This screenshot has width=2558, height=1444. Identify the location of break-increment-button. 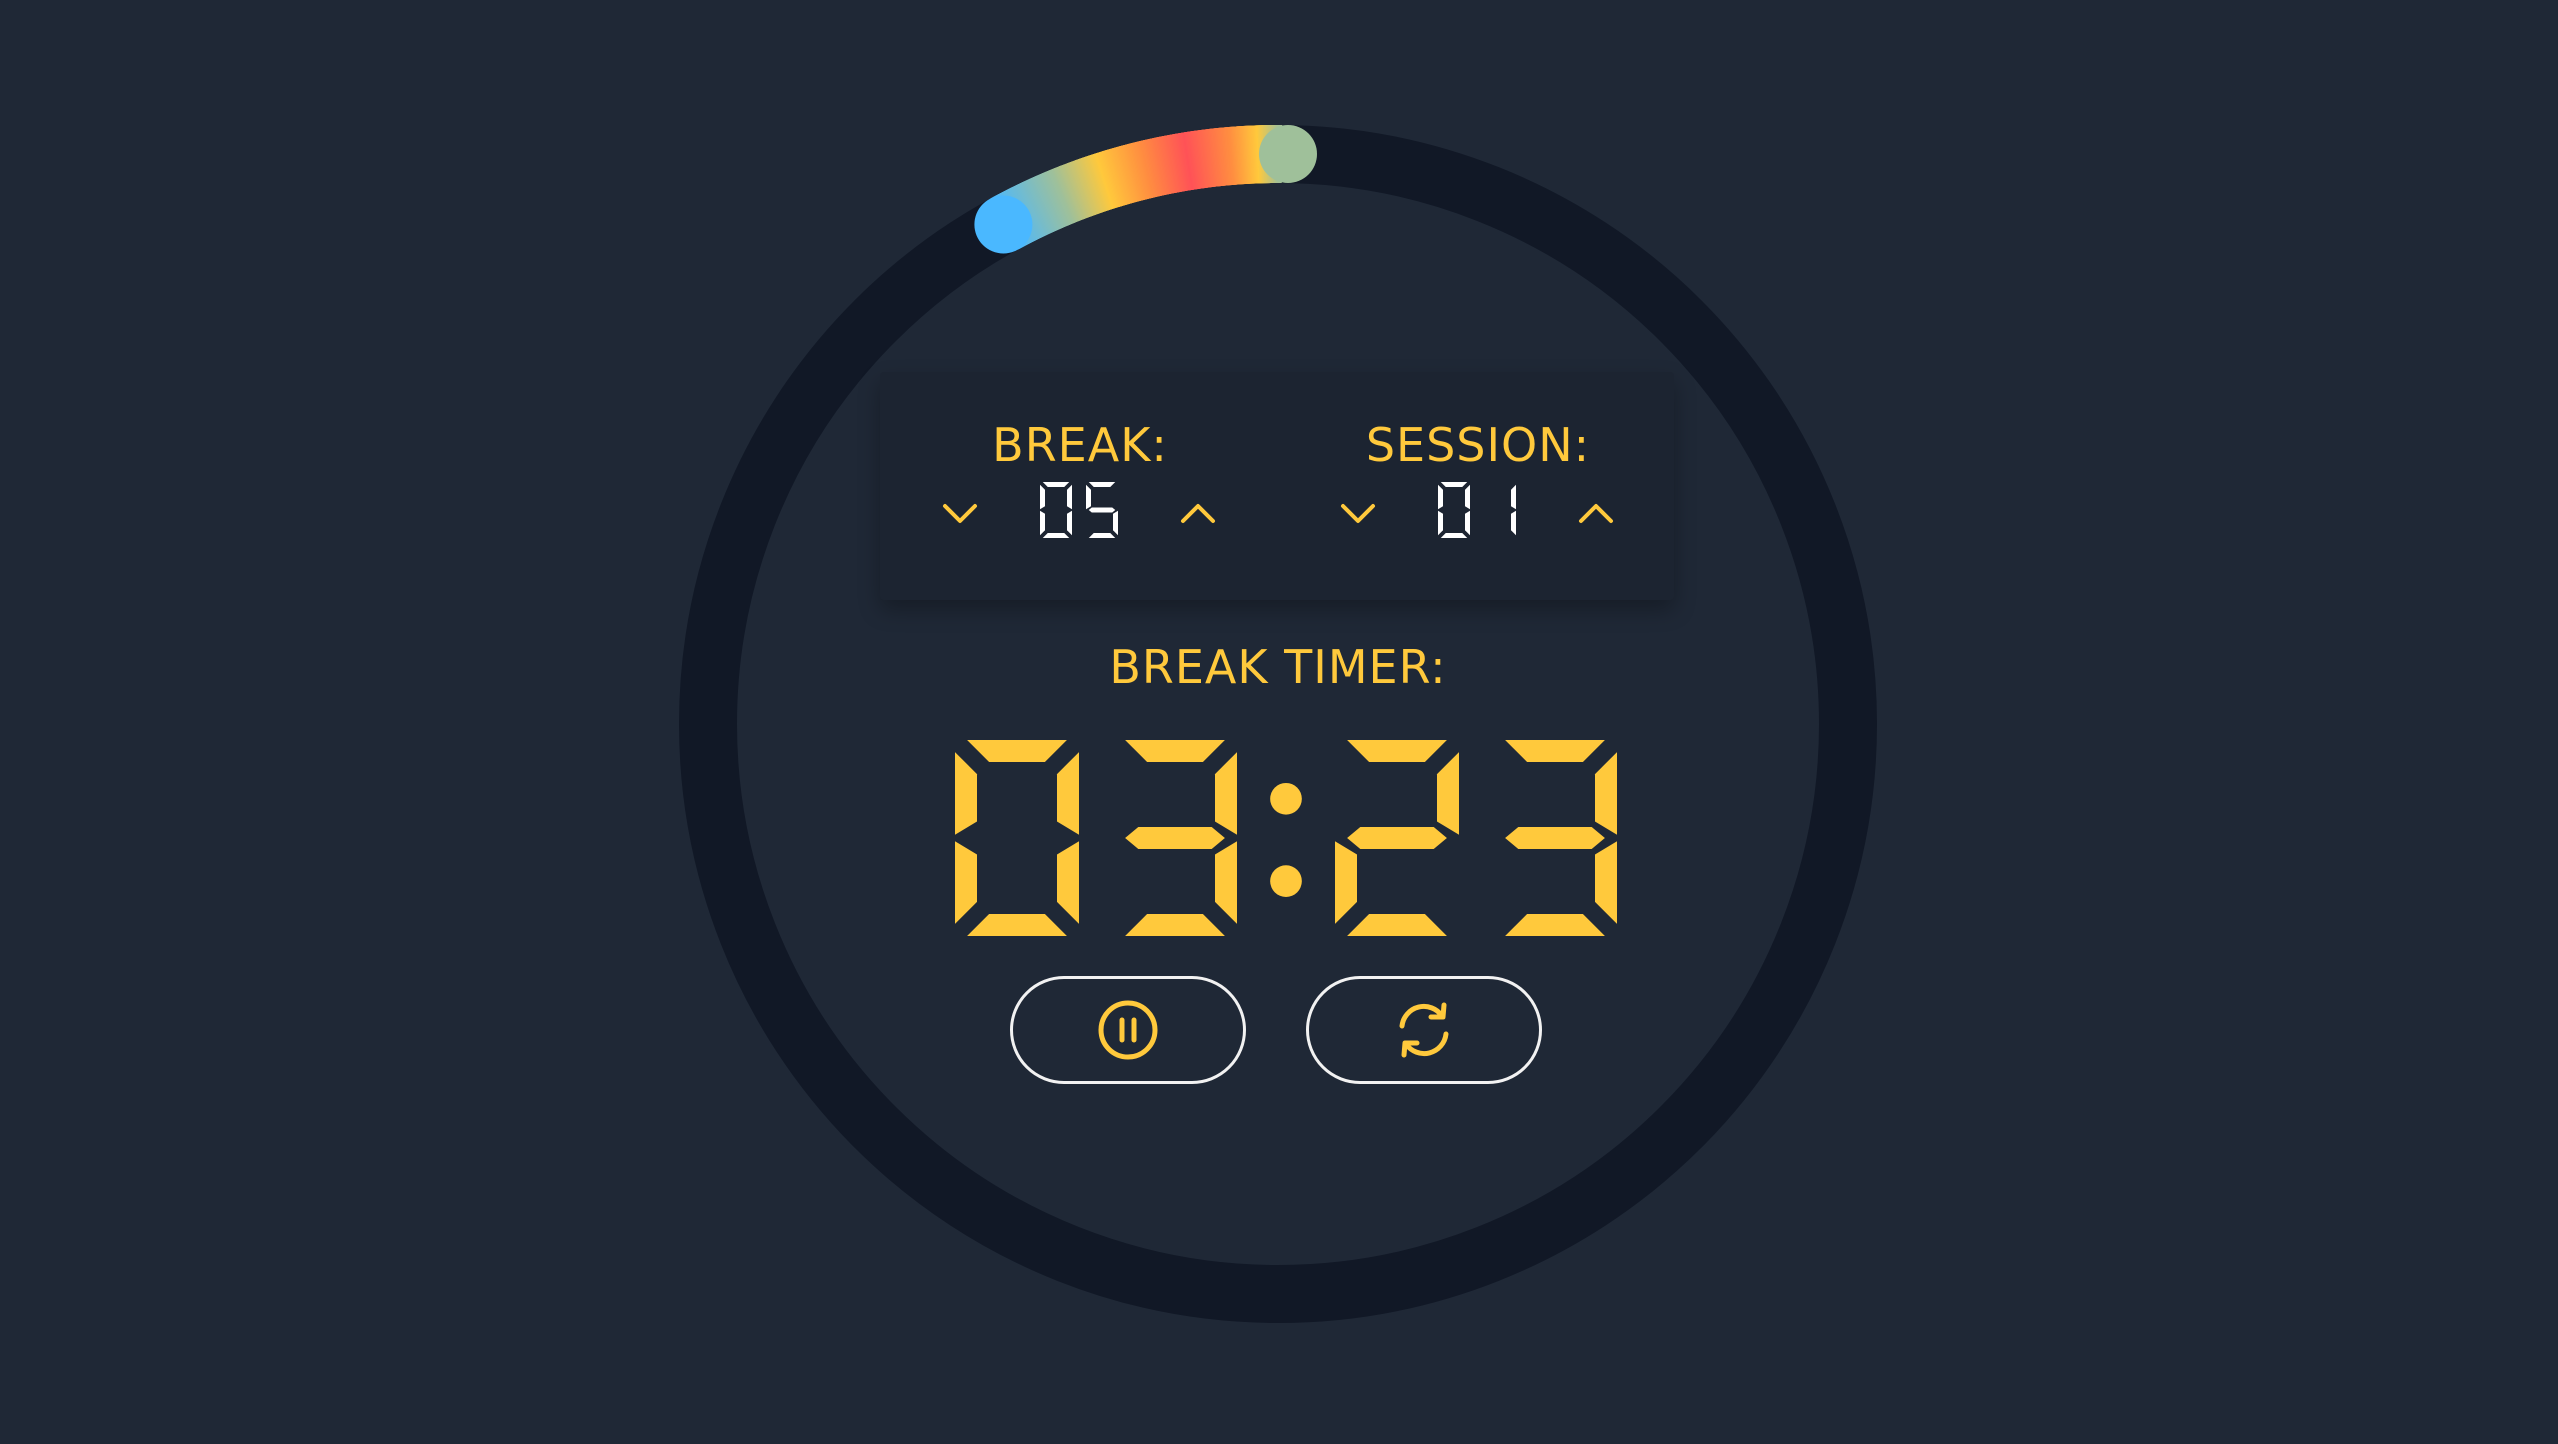
(1198, 514).